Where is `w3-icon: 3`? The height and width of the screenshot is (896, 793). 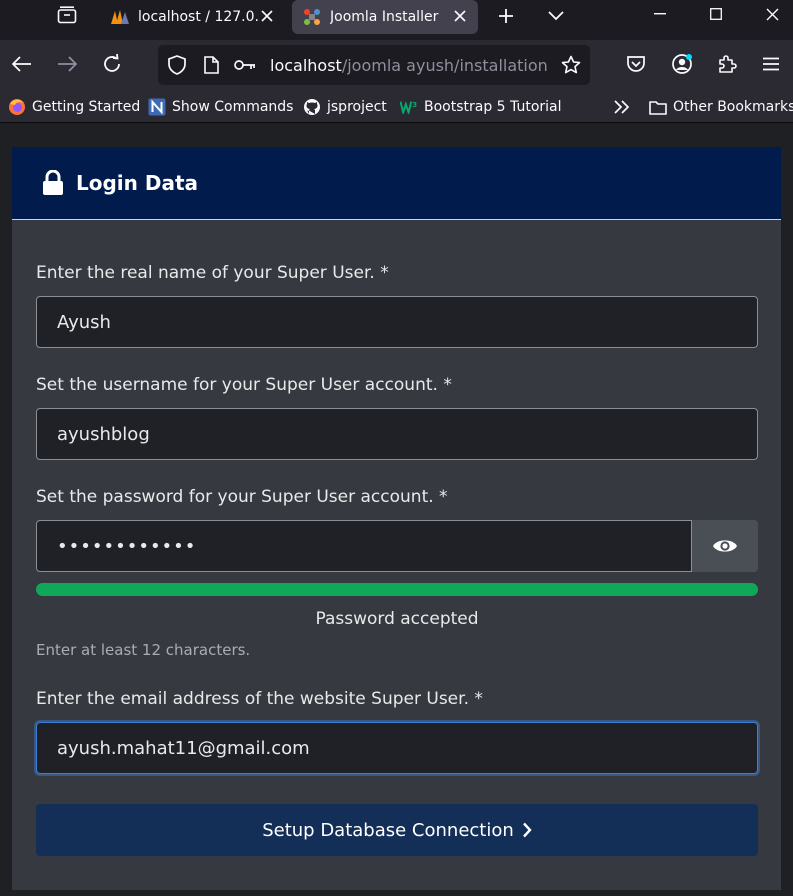 w3-icon: 3 is located at coordinates (409, 107).